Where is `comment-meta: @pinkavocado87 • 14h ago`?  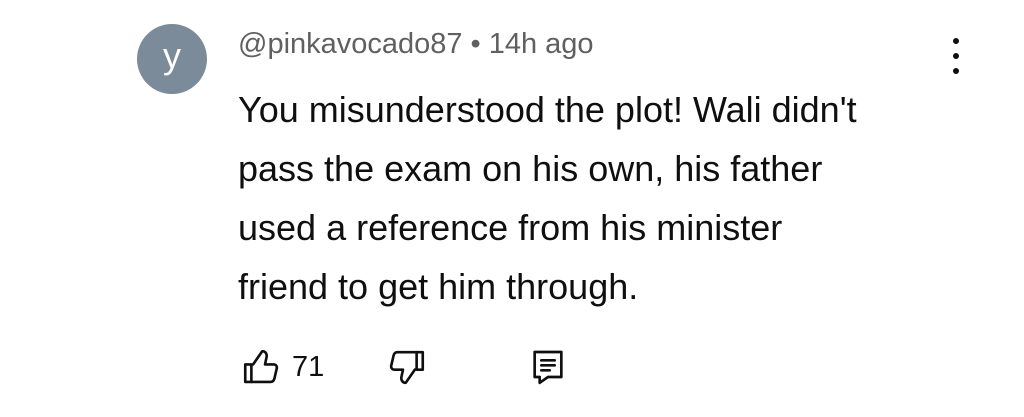 comment-meta: @pinkavocado87 • 14h ago is located at coordinates (416, 44).